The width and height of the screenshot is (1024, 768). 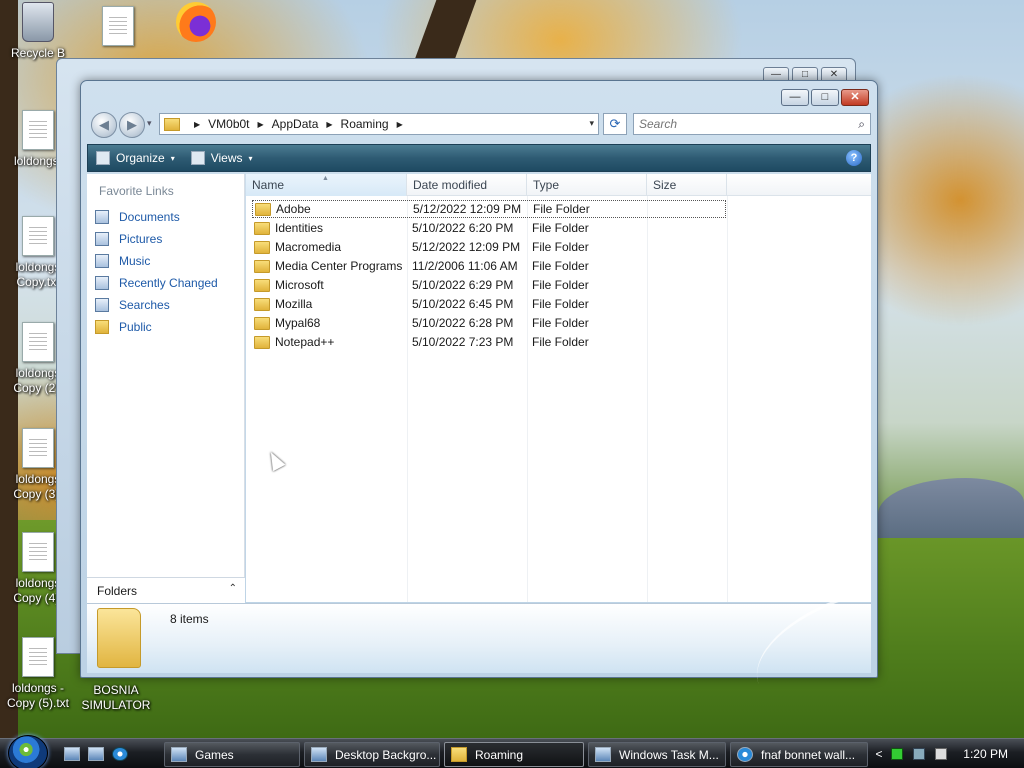 I want to click on refresh-button: ⟳, so click(x=615, y=124).